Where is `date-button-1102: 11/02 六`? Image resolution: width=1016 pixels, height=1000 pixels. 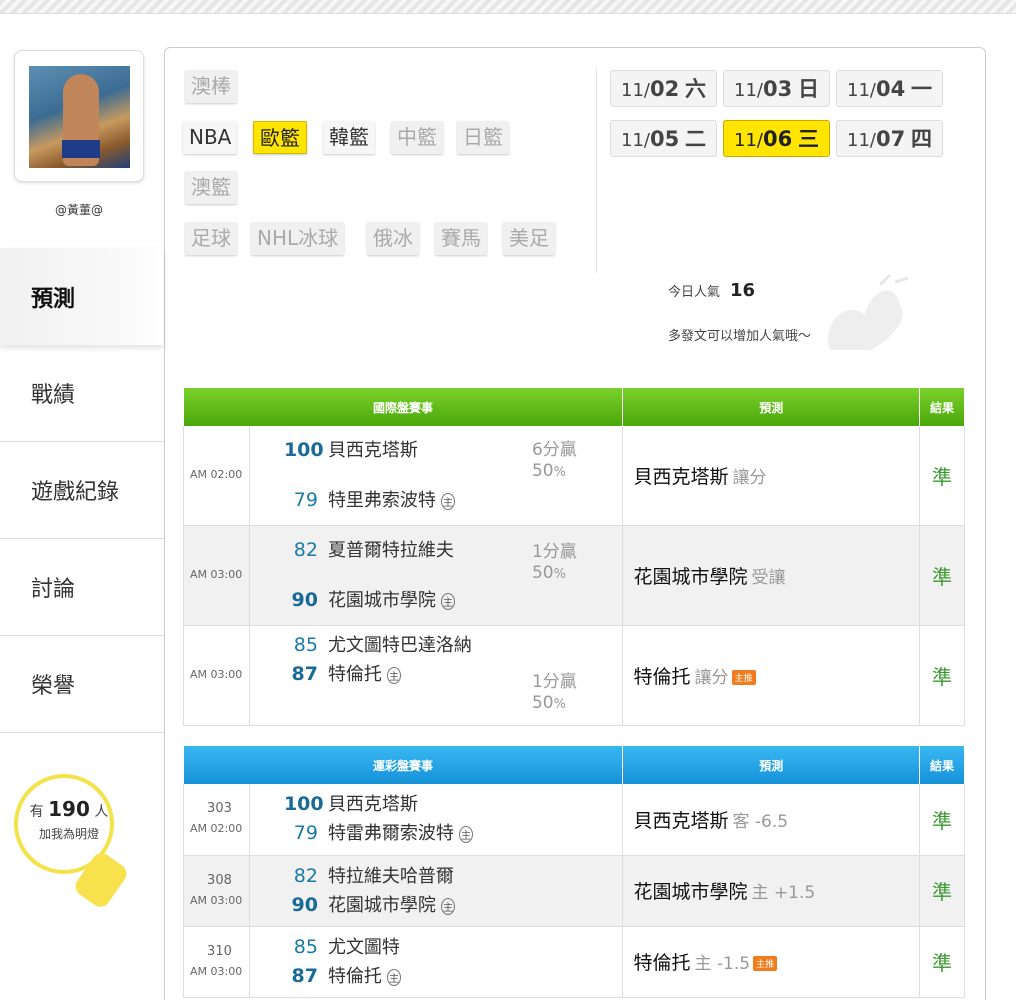
date-button-1102: 11/02 六 is located at coordinates (663, 88).